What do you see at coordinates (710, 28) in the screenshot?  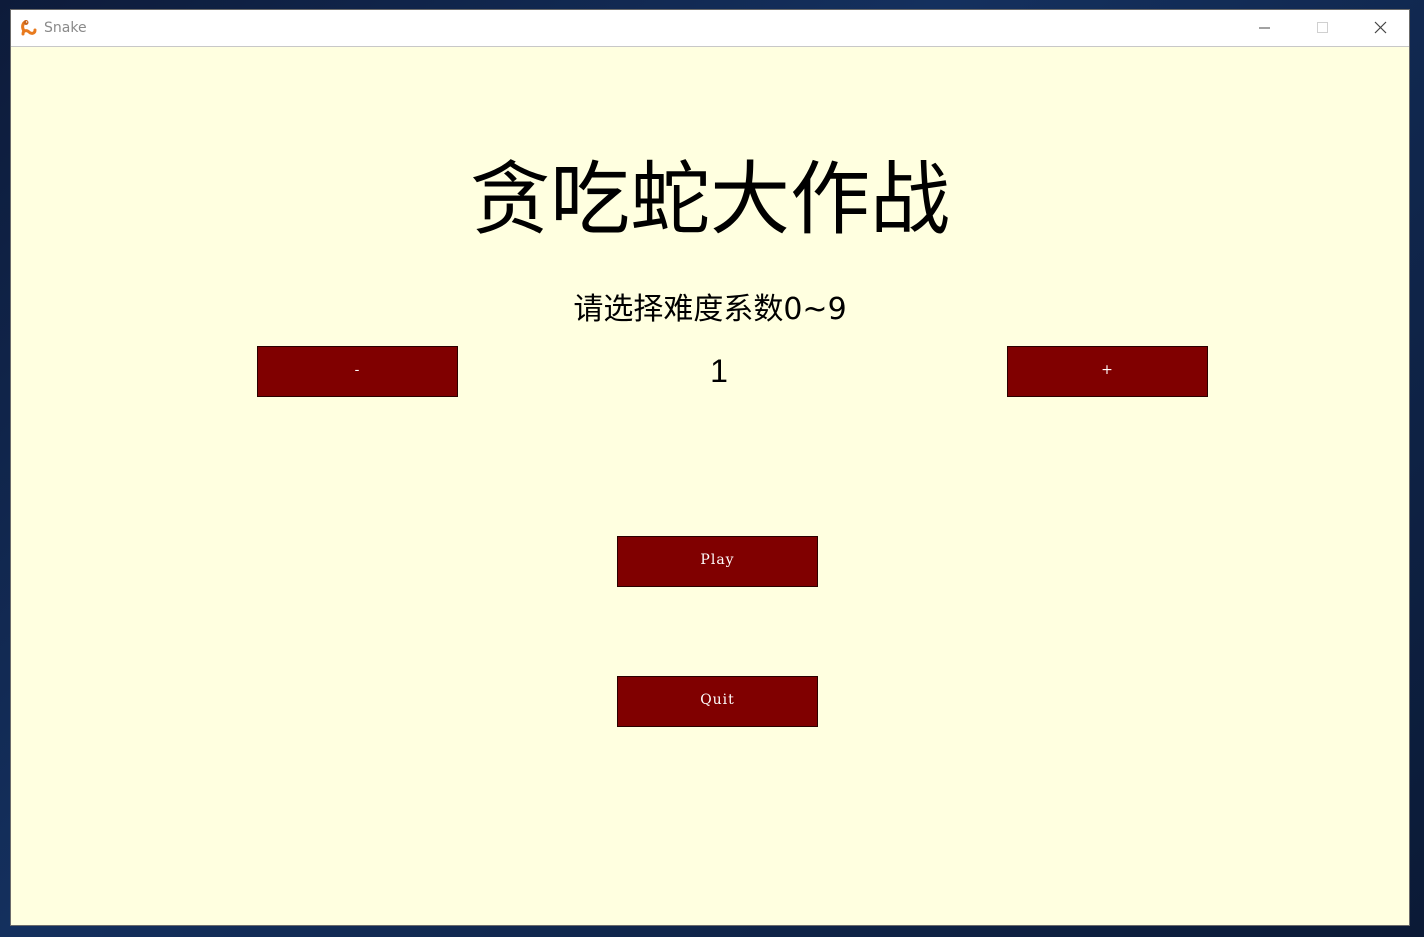 I see `title-bar: Snake` at bounding box center [710, 28].